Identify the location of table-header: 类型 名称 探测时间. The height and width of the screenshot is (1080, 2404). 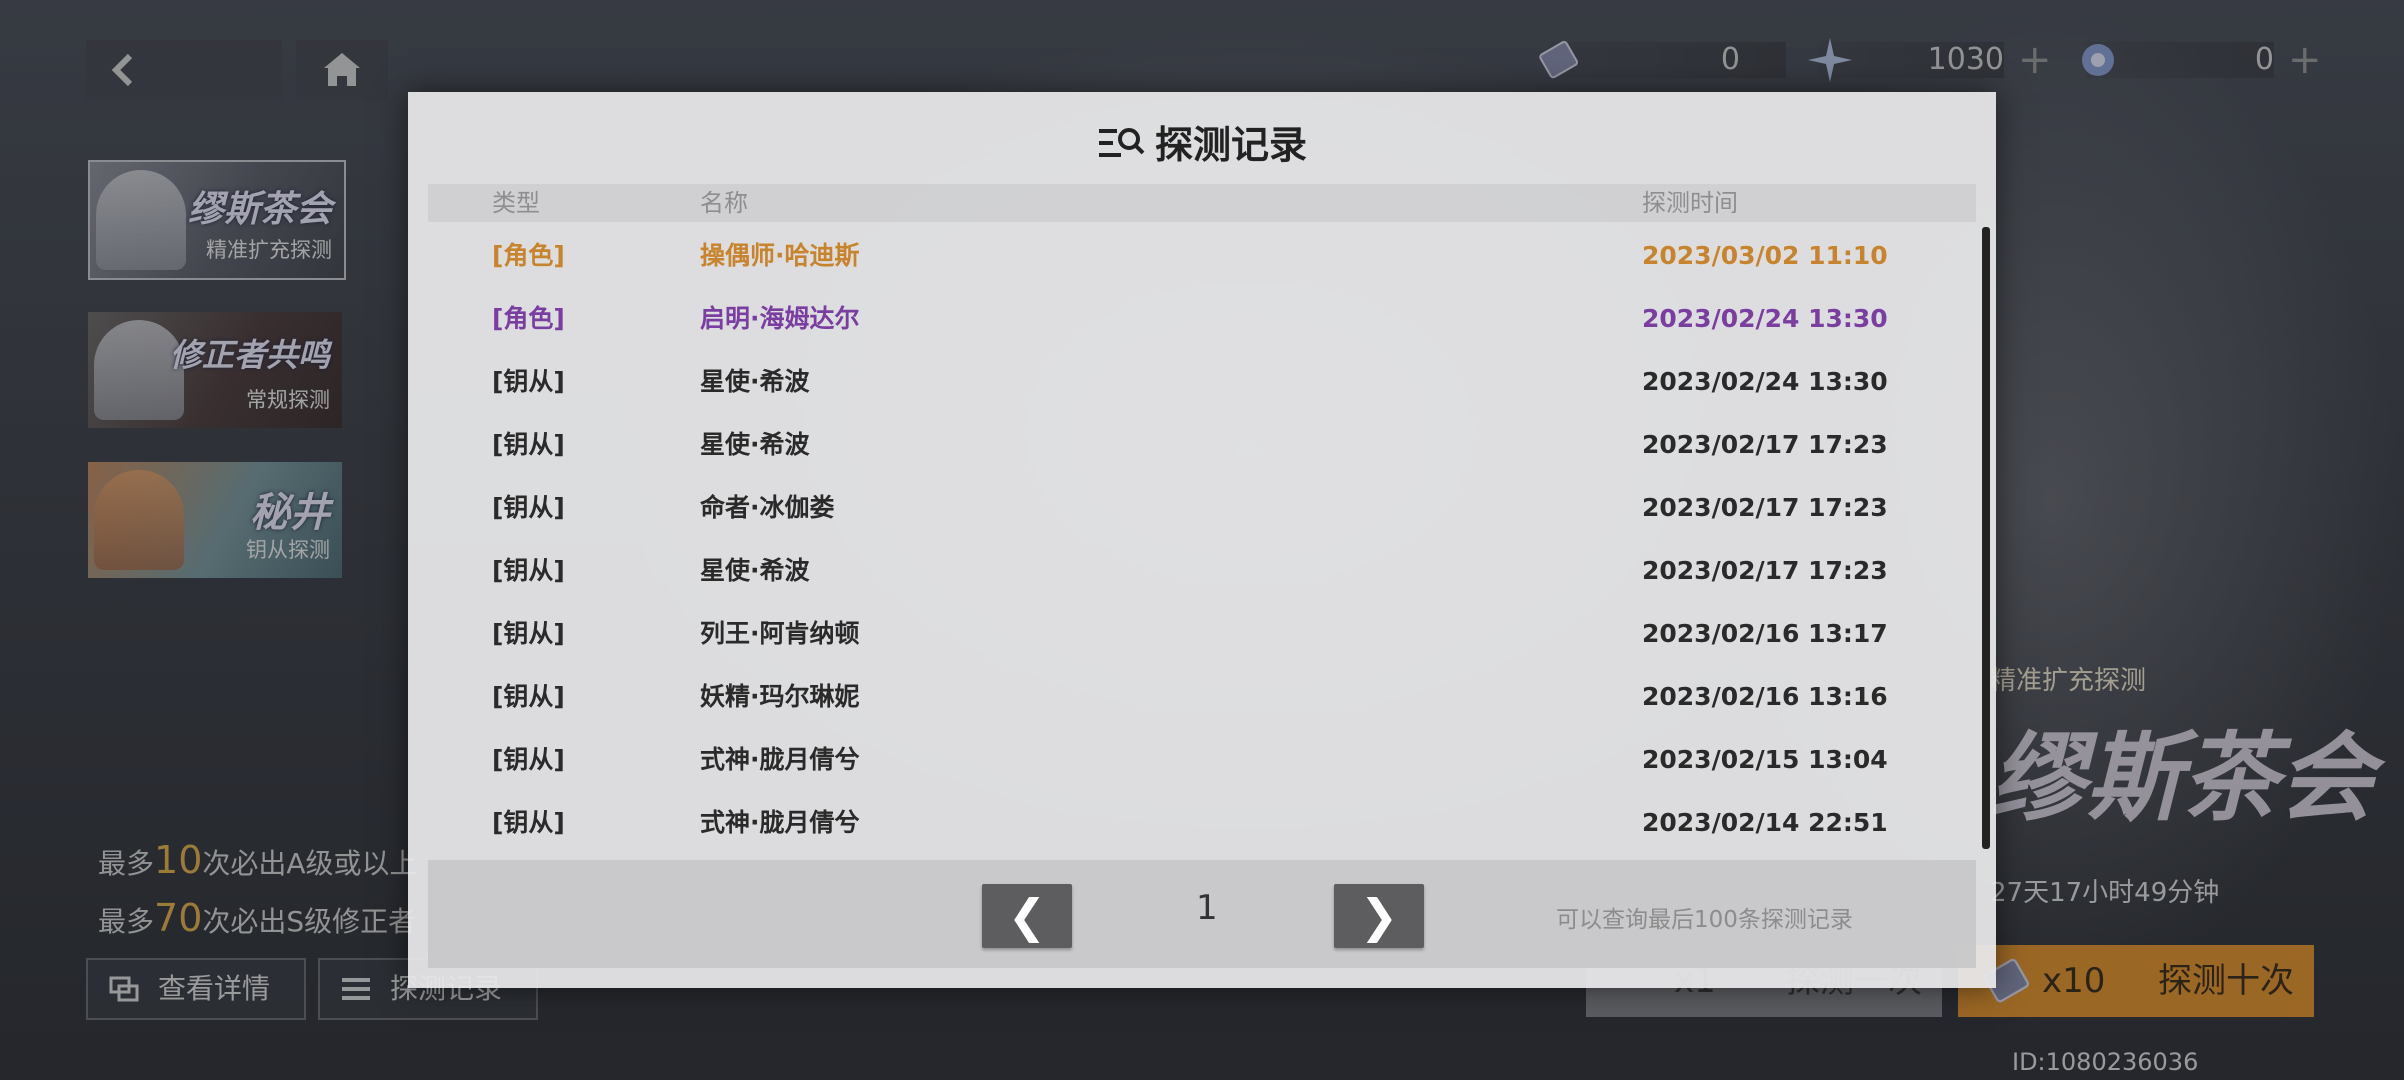
(1202, 203).